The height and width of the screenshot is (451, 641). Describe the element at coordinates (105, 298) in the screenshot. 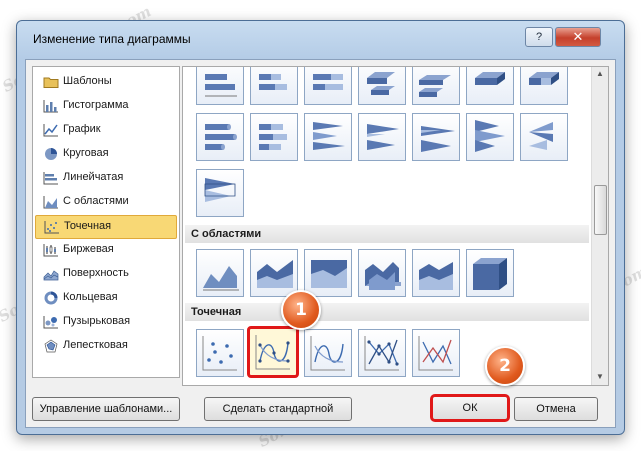

I see `chart-type-item: Кольцевая` at that location.